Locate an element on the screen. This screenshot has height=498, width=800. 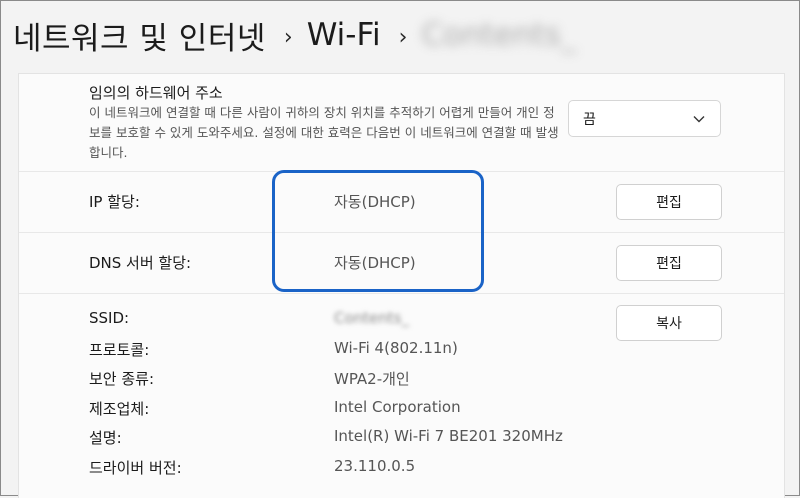
property-value: Intel Corporation is located at coordinates (397, 407).